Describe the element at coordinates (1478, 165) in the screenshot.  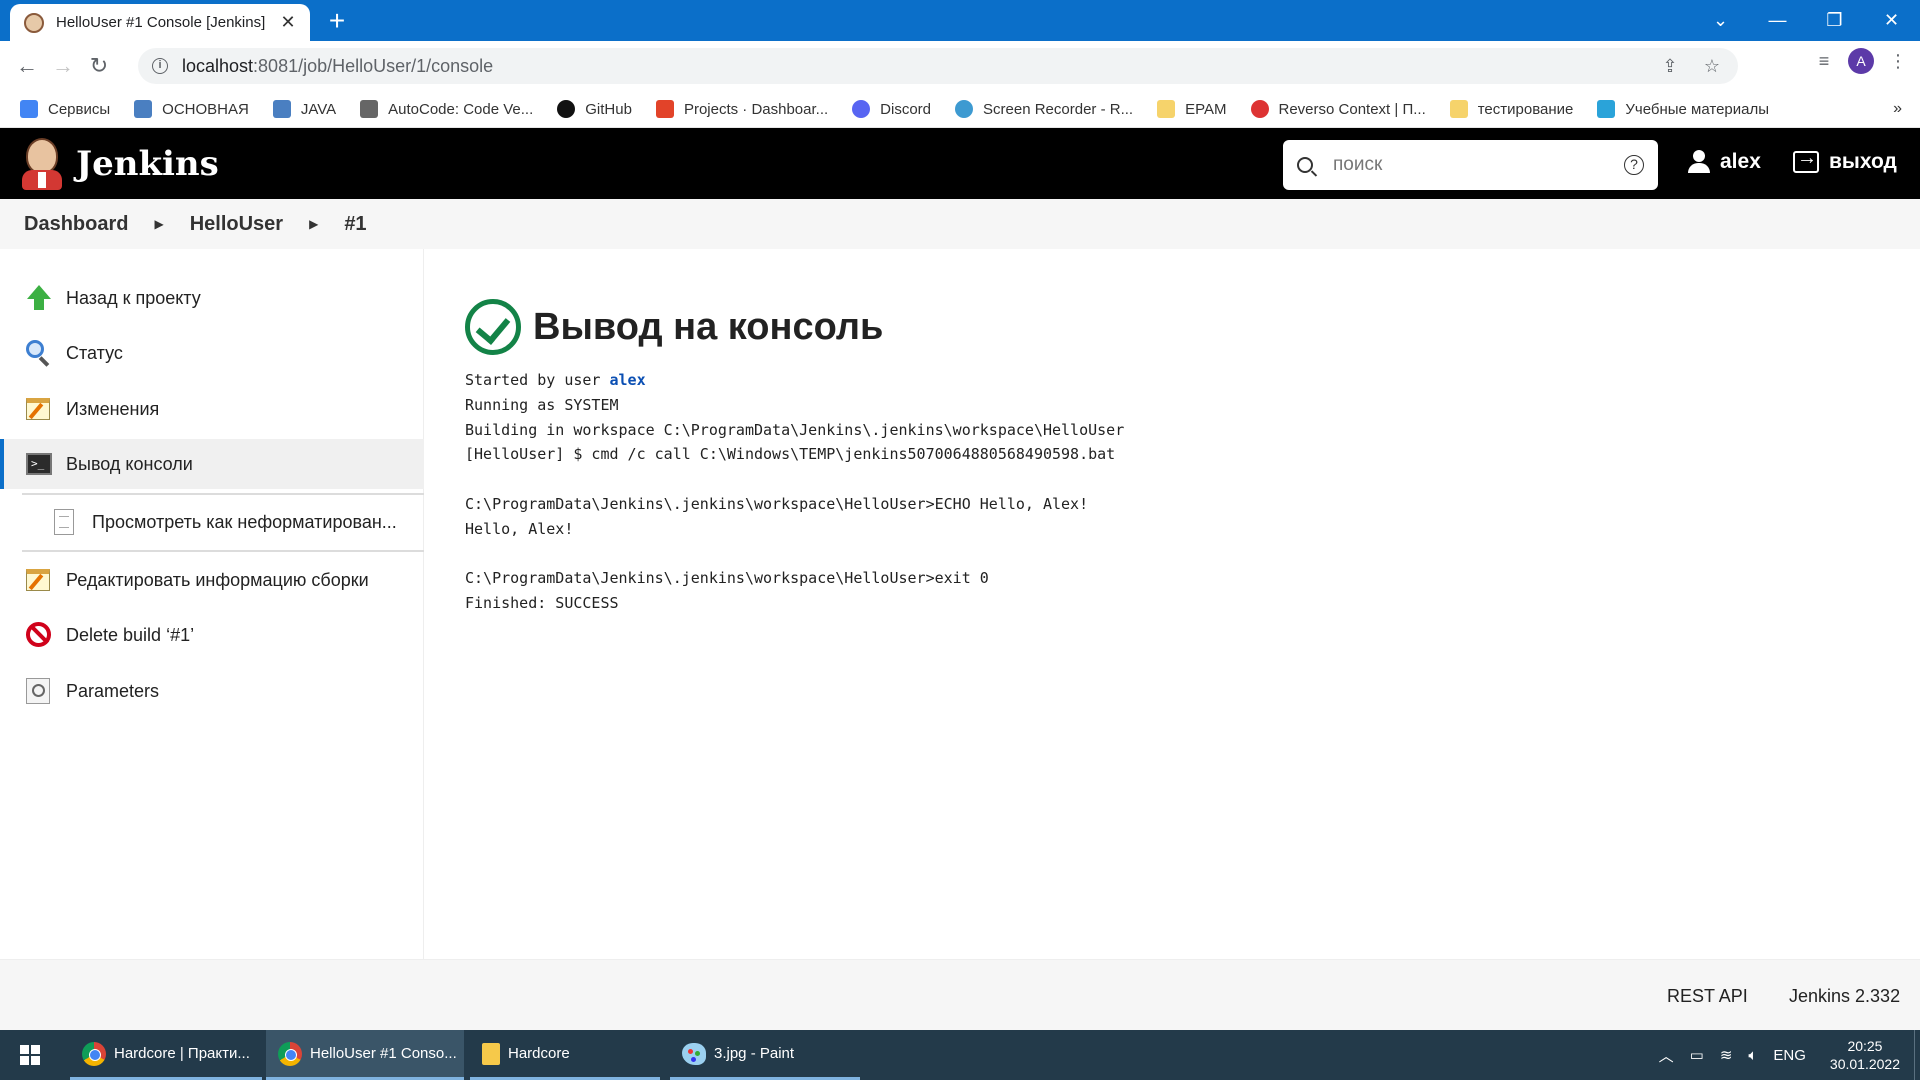
I see `search-input` at that location.